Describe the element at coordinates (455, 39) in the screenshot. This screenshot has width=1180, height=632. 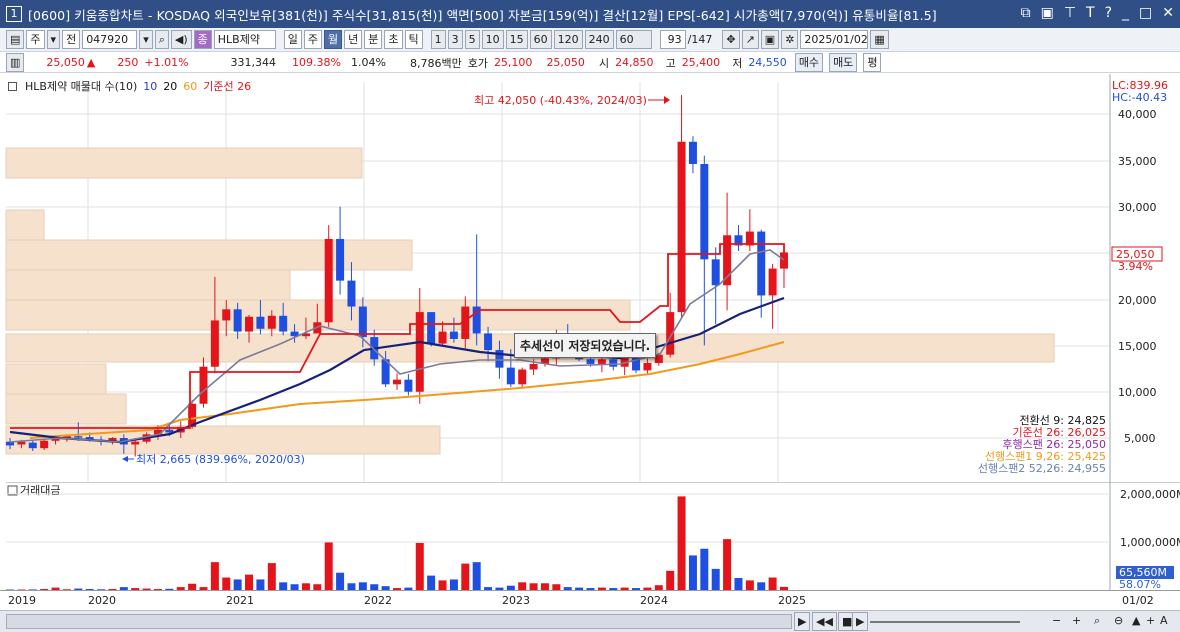
I see `interval-3: 3` at that location.